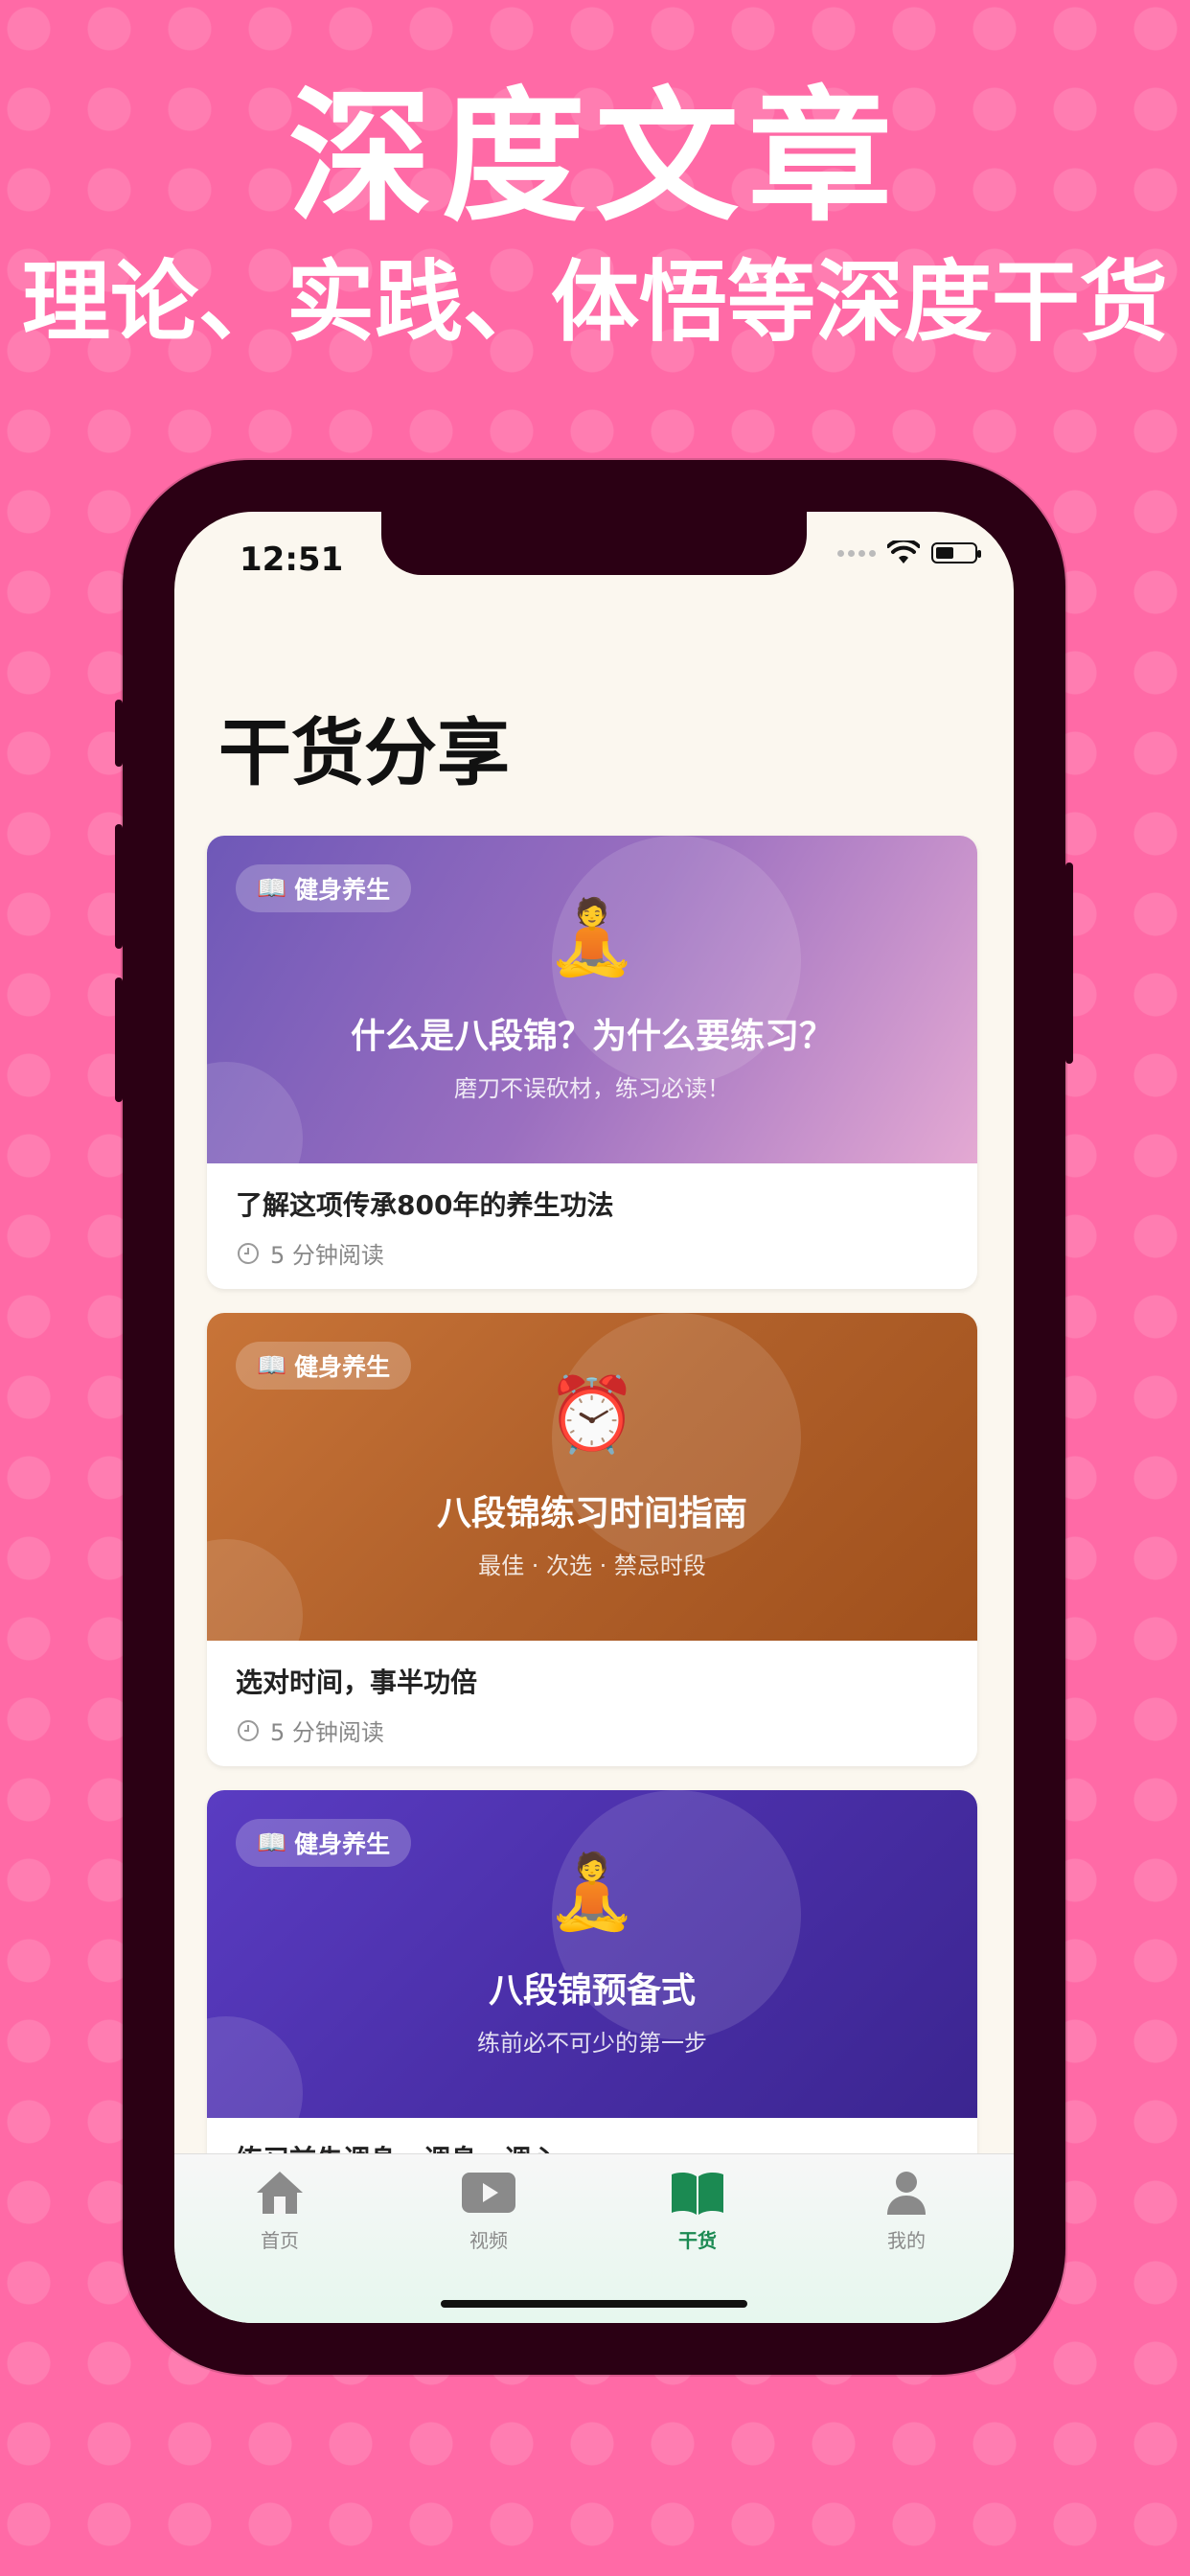 This screenshot has width=1190, height=2576. What do you see at coordinates (592, 1000) in the screenshot?
I see `article-banner: 📖 健身养生 🧘 什么是八段锦？为什么要练习？ 磨刀不误砍材，练习必读！` at bounding box center [592, 1000].